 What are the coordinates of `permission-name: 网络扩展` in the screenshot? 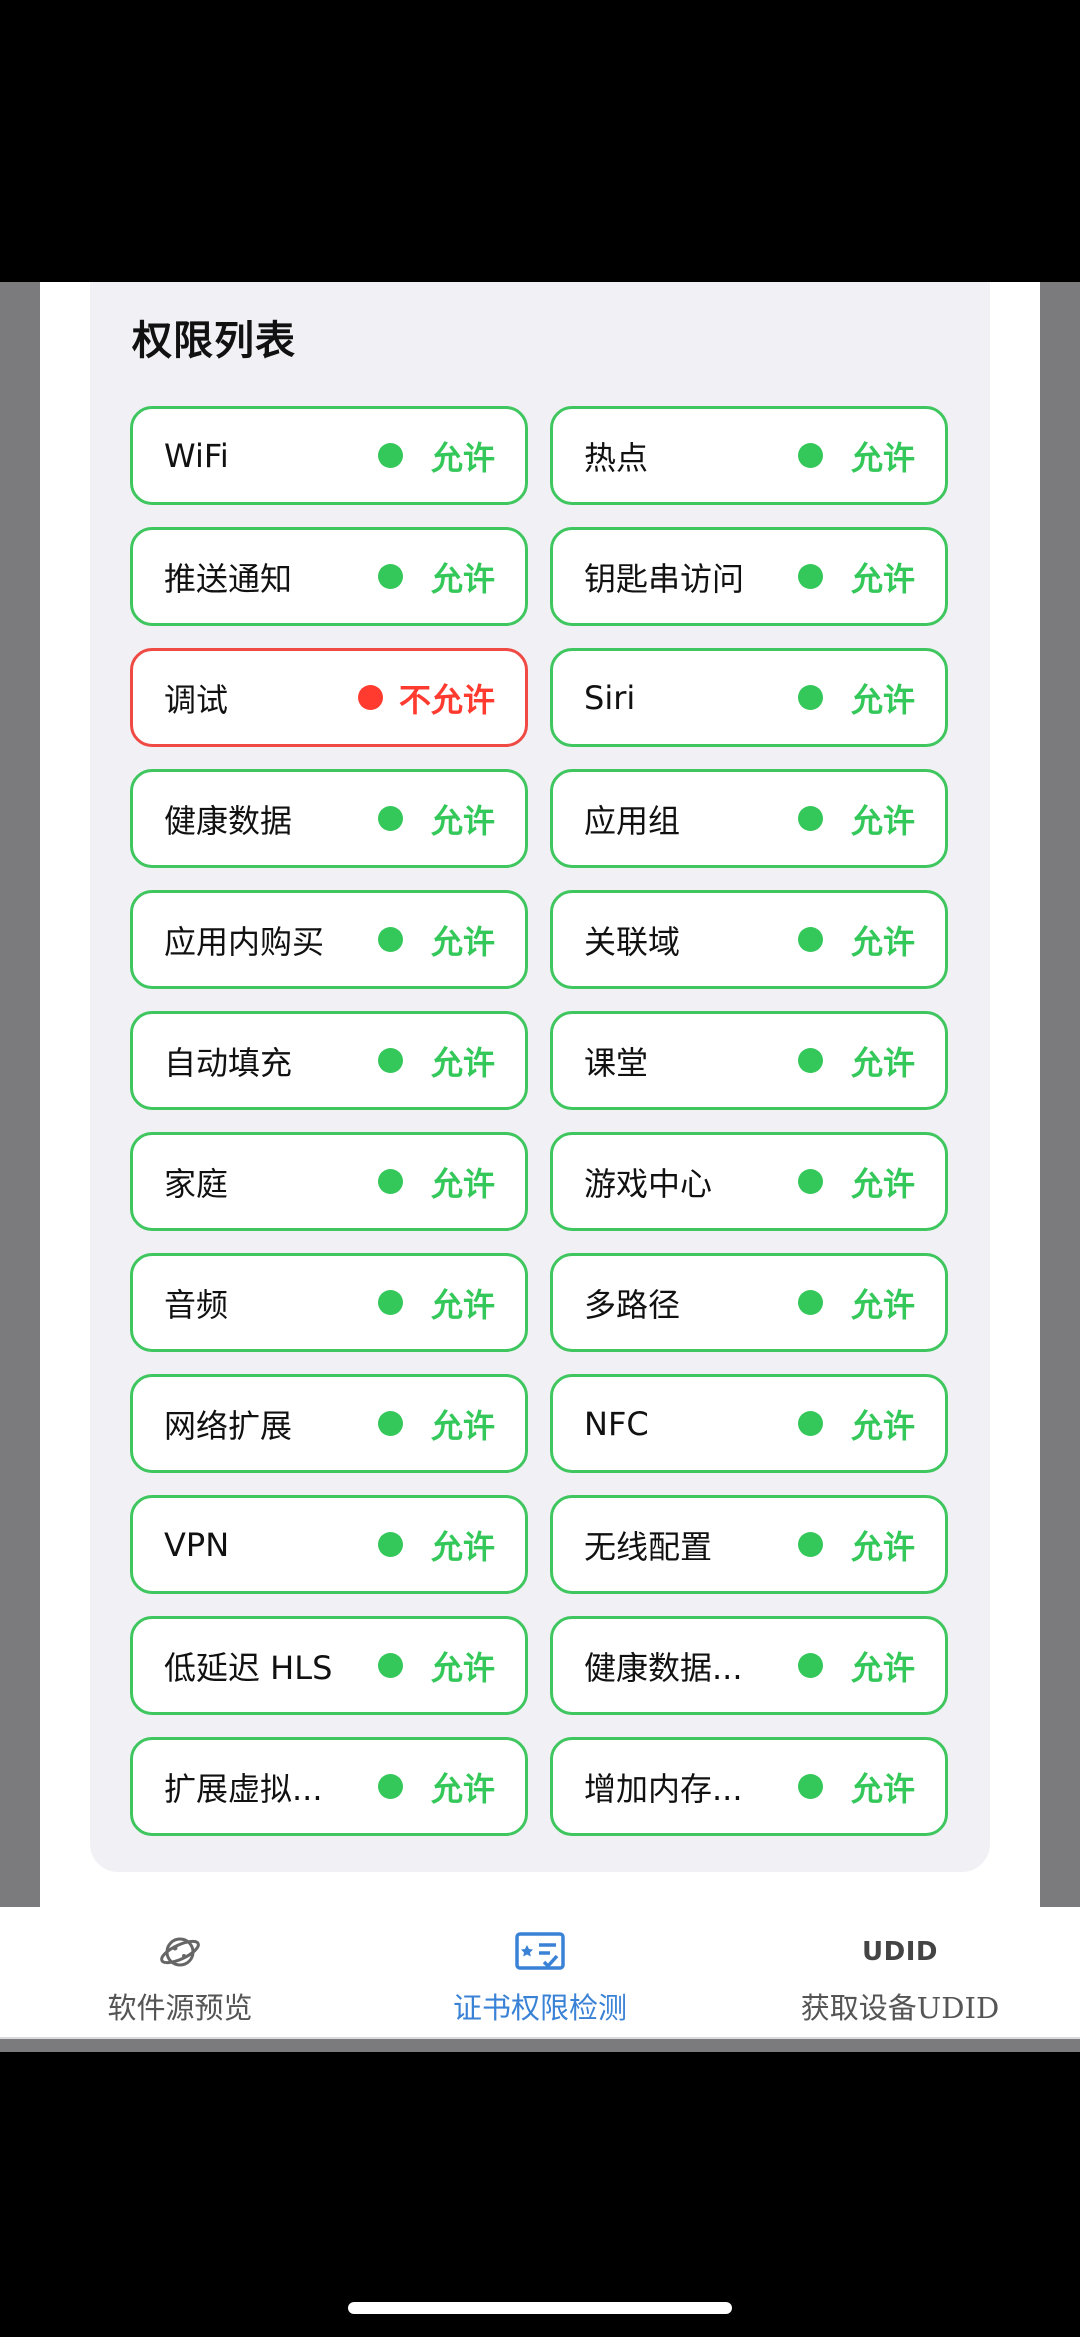 It's located at (228, 1425).